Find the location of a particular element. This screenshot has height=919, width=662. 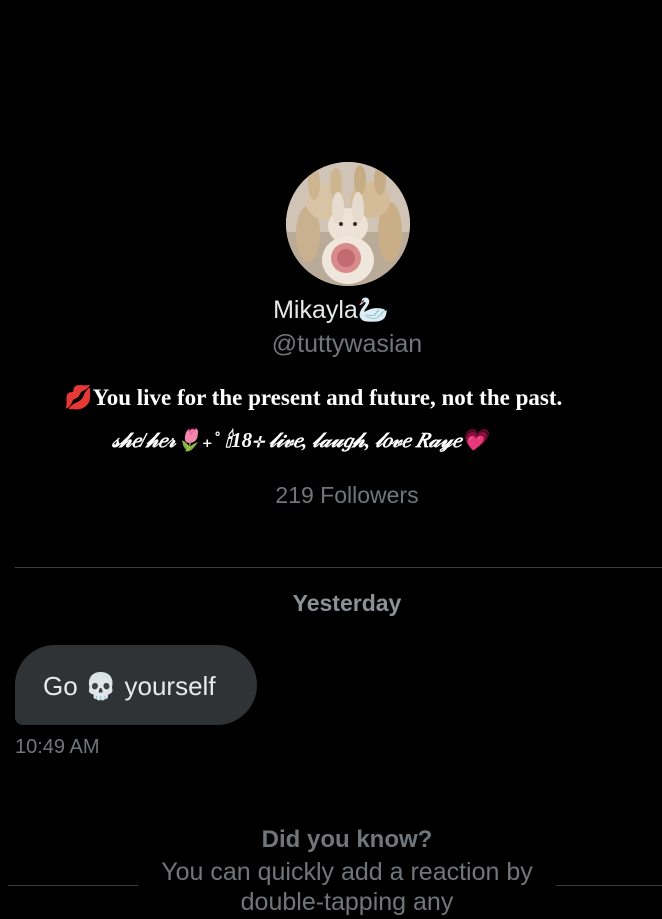

profile-handle: @tuttywasian is located at coordinates (331, 344).